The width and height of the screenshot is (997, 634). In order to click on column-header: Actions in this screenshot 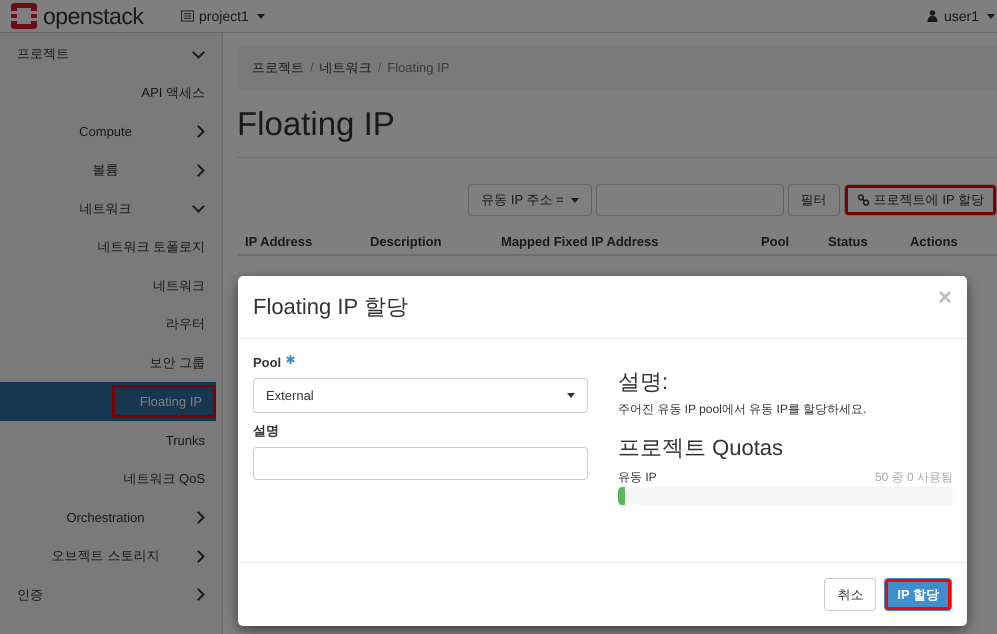, I will do `click(934, 241)`.